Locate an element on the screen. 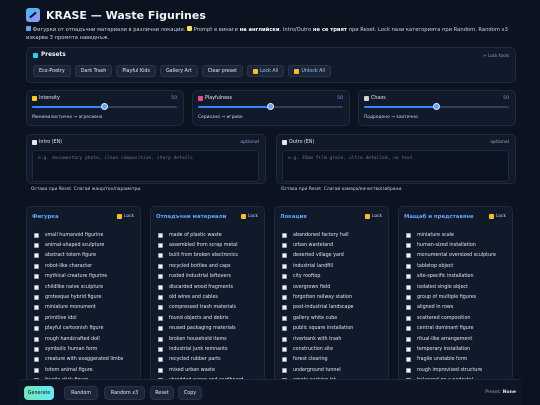  option-item: ritual-like arrangement is located at coordinates (458, 339).